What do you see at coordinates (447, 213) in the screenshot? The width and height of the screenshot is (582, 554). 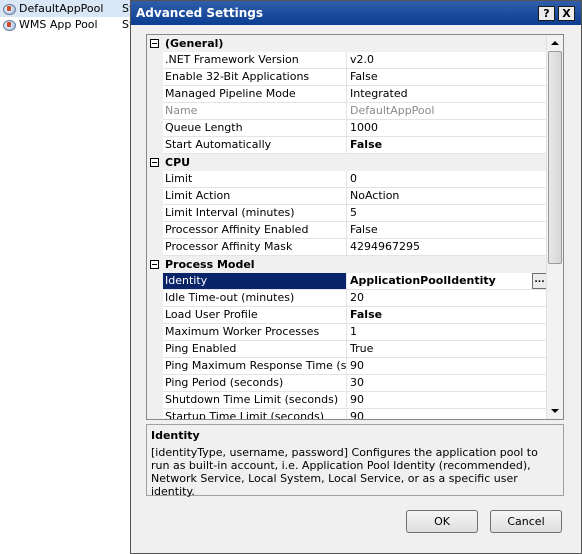 I see `property-value: 5` at bounding box center [447, 213].